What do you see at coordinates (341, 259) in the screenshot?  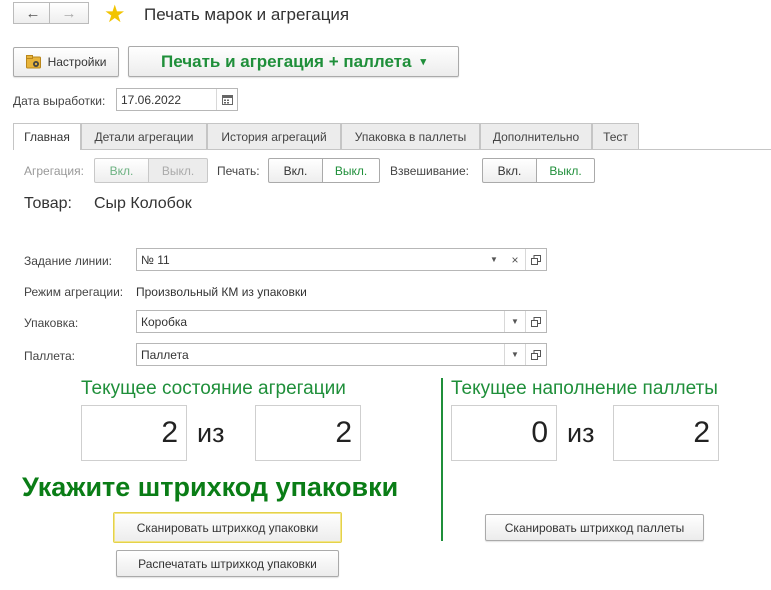 I see `line-task-field: № 11 ▼ ×` at bounding box center [341, 259].